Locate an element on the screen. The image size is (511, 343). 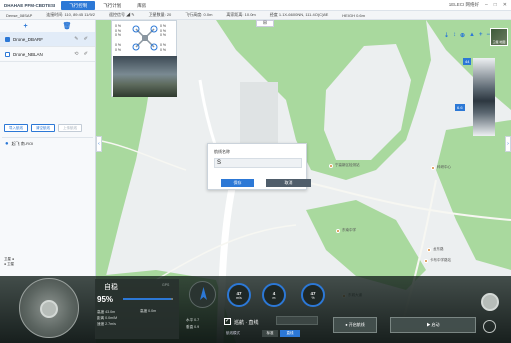
altitude-dial: 4 m is located at coordinates (274, 295).